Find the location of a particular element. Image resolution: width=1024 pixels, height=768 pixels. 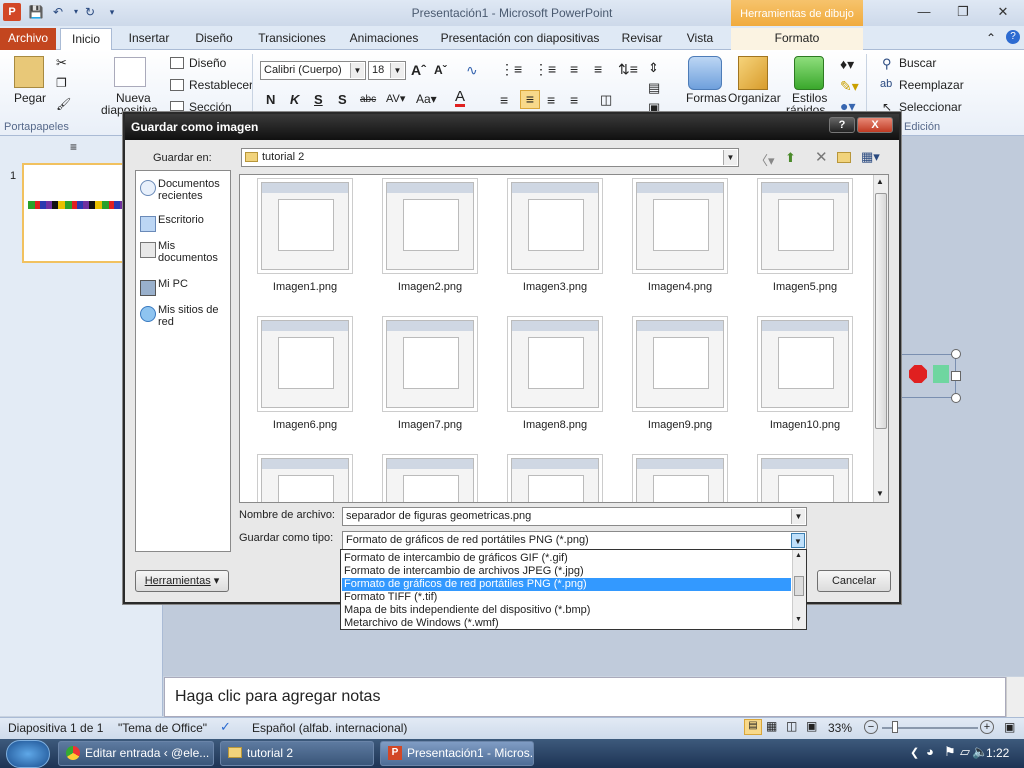

arrange-icon is located at coordinates (753, 73).